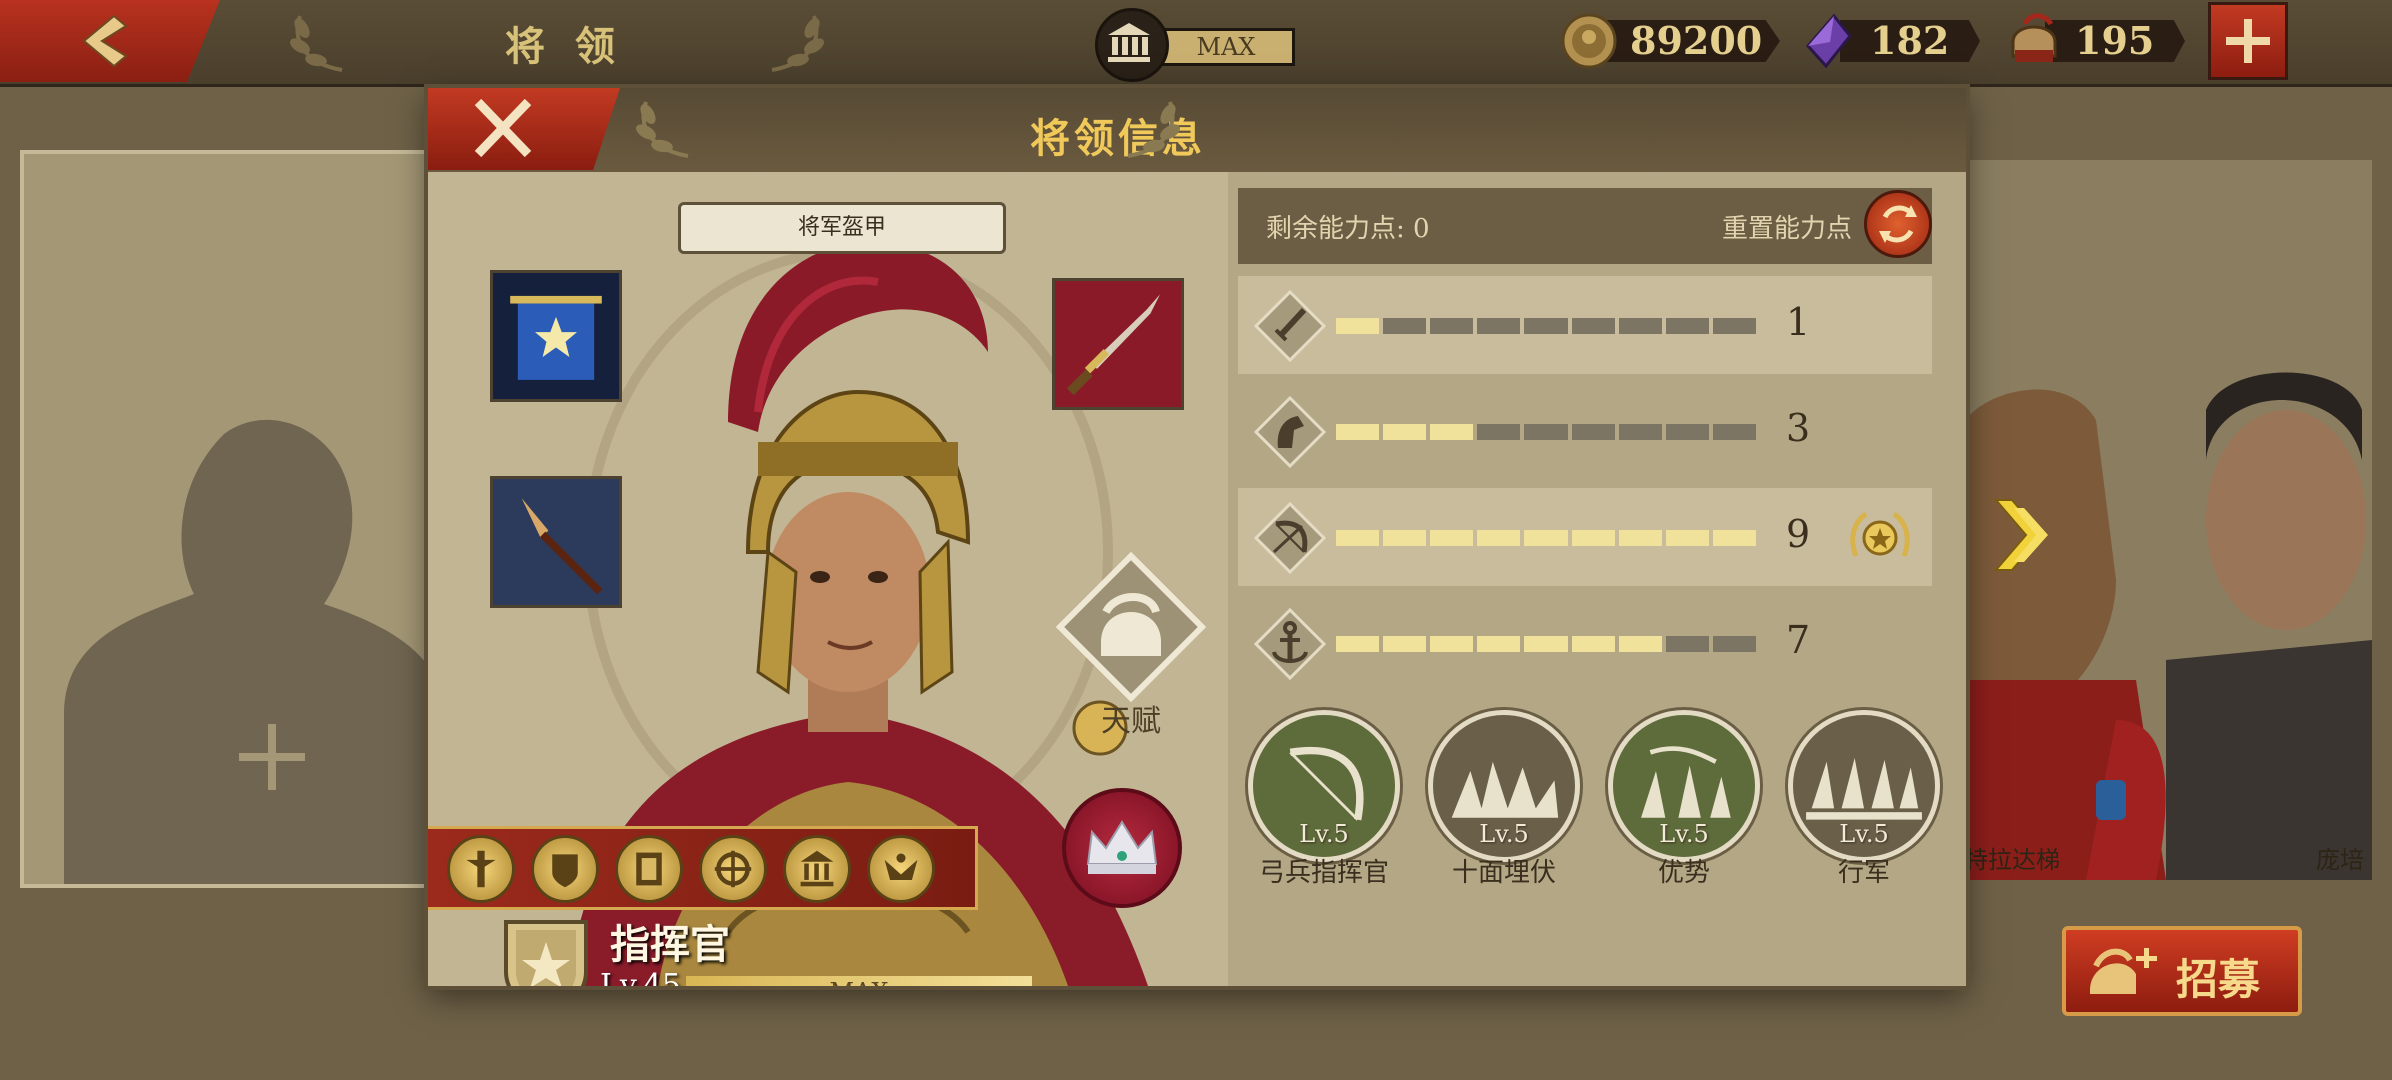 The width and height of the screenshot is (2392, 1080). I want to click on next-hero-arrow-icon, so click(2025, 535).